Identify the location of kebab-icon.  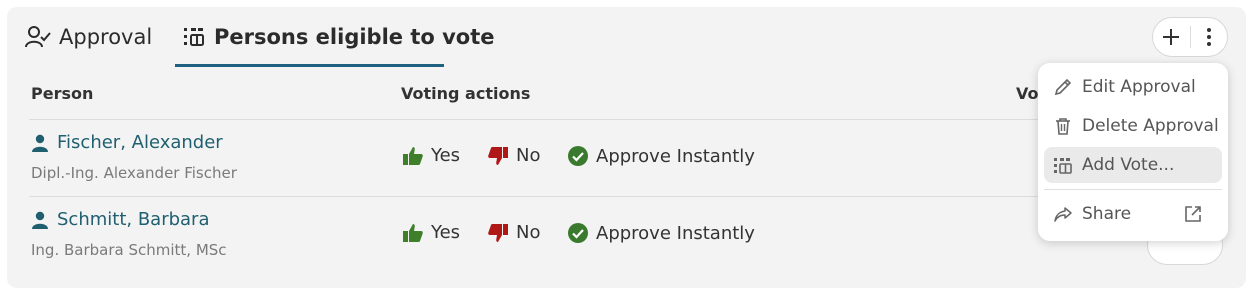
(1208, 37).